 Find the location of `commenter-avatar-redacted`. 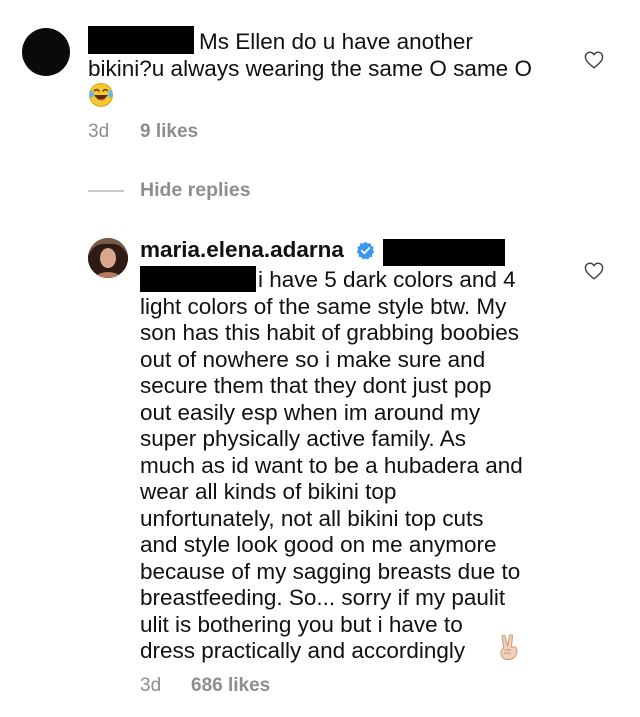

commenter-avatar-redacted is located at coordinates (46, 52).